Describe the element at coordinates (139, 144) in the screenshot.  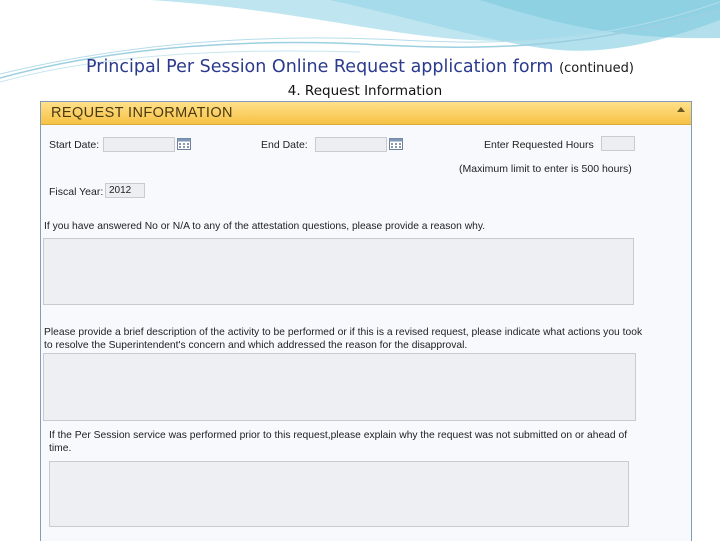
I see `start-date-input` at that location.